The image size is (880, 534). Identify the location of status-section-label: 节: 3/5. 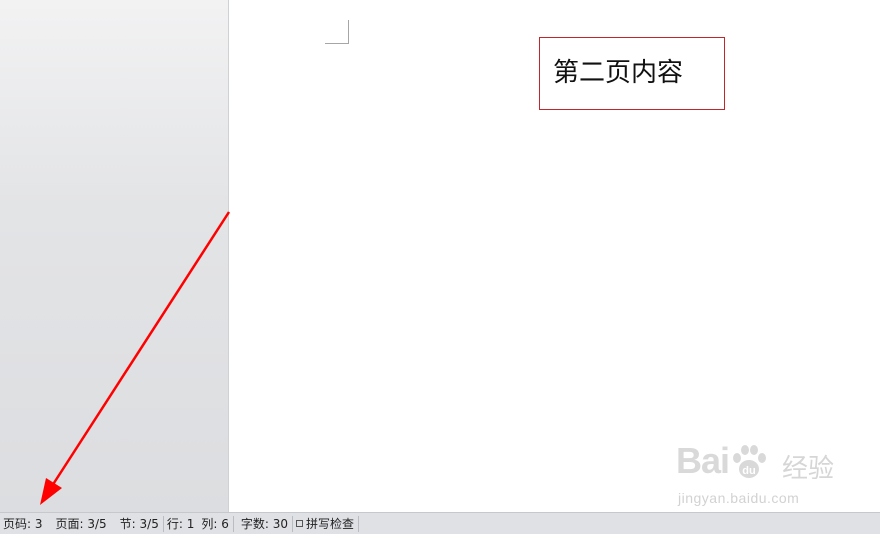
(139, 524).